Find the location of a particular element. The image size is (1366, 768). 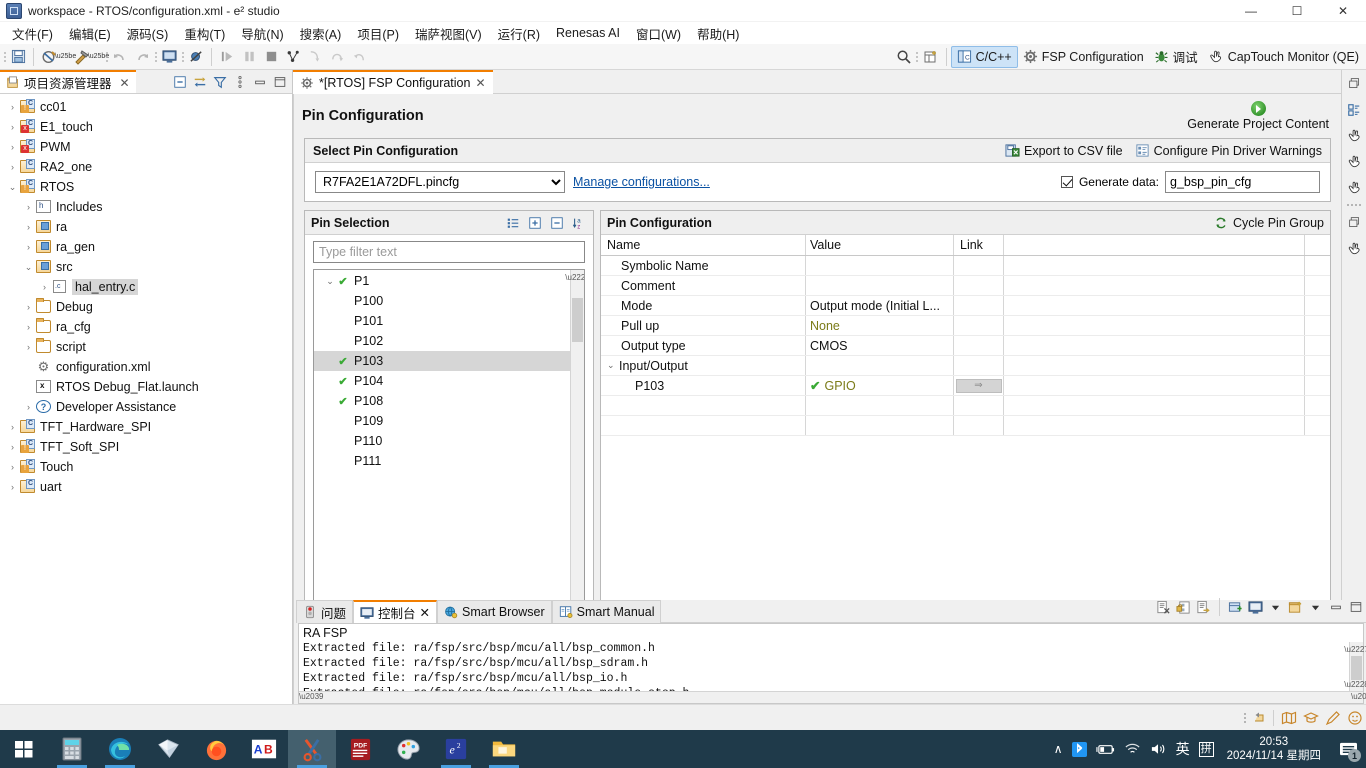

taskbar-item-microsoft-store is located at coordinates (168, 749).